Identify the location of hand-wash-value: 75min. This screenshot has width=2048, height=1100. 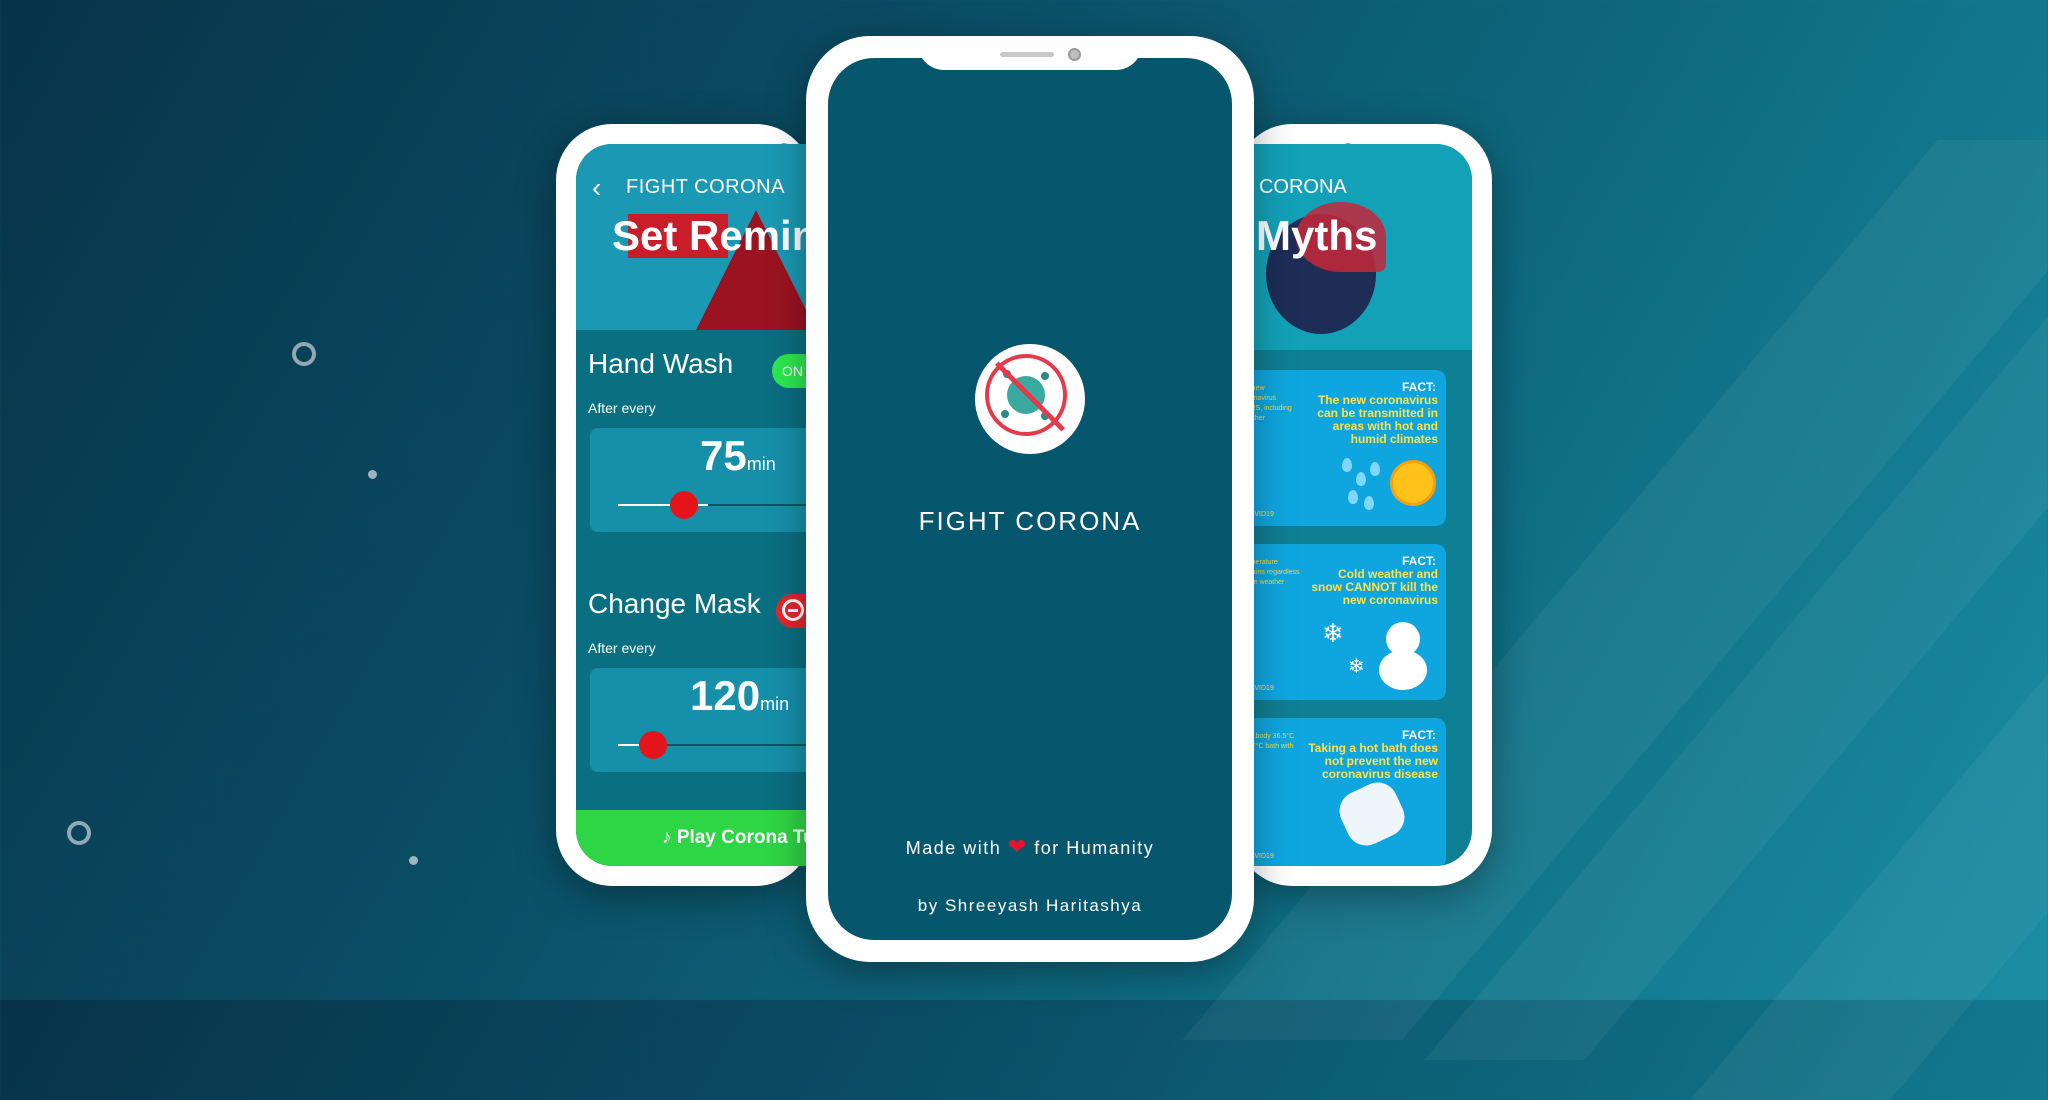
(738, 455).